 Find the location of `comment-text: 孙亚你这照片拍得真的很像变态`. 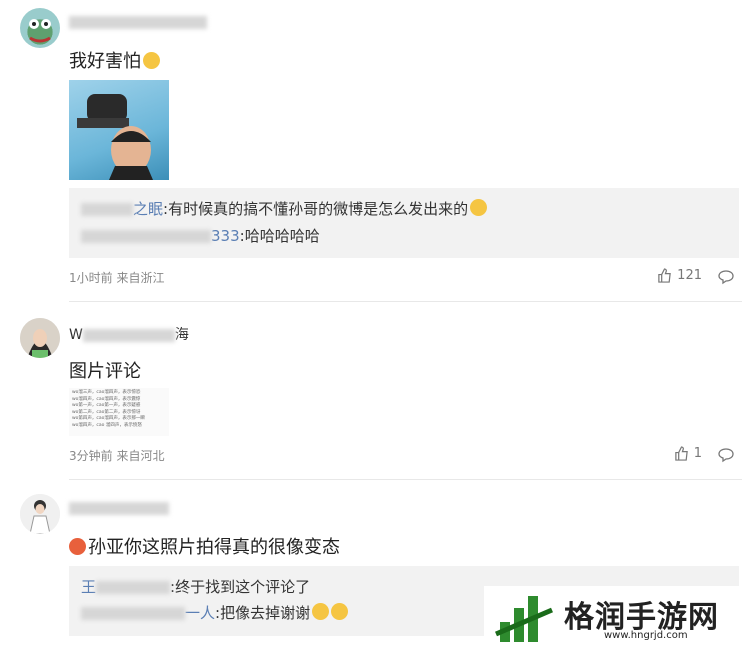

comment-text: 孙亚你这照片拍得真的很像变态 is located at coordinates (204, 546).